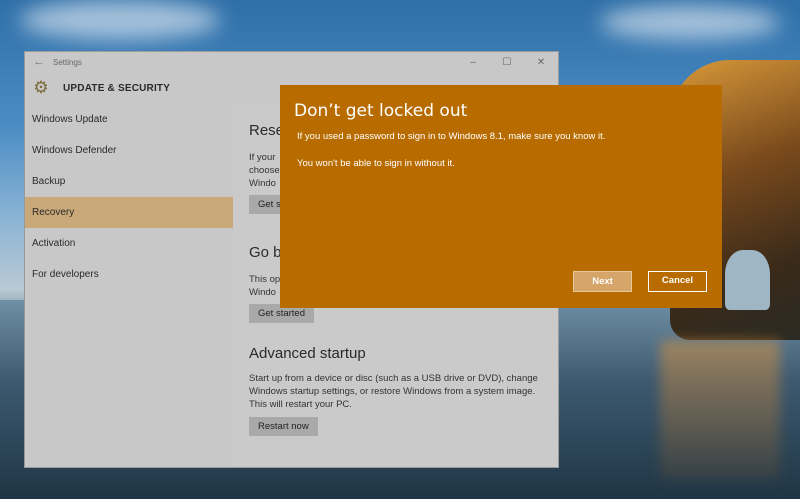 This screenshot has height=499, width=800. Describe the element at coordinates (677, 281) in the screenshot. I see `cancel-button: Cancel` at that location.